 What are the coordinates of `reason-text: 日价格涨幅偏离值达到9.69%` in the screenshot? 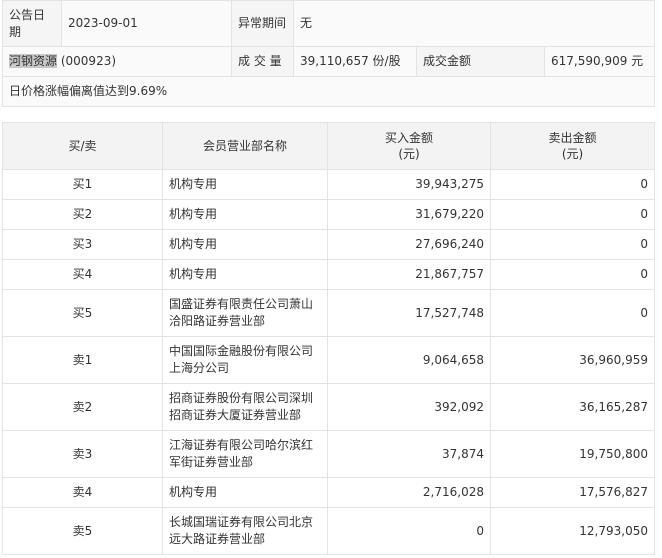 It's located at (328, 91).